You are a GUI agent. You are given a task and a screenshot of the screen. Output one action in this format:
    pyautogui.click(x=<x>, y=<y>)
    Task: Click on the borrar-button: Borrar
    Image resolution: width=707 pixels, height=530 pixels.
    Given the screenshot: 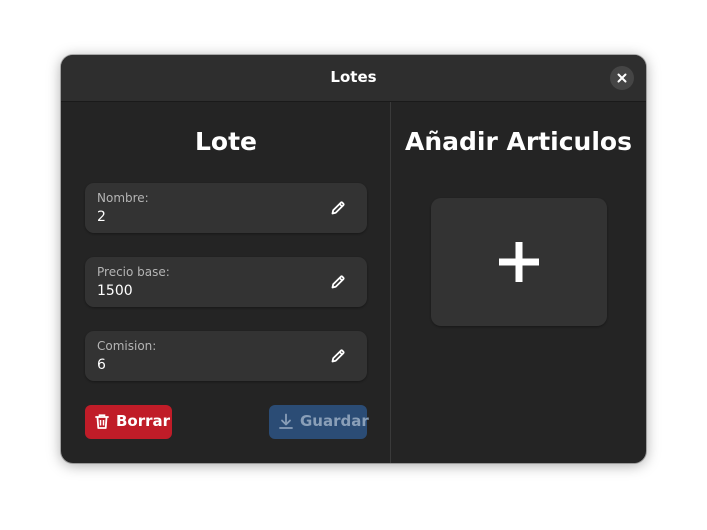 What is the action you would take?
    pyautogui.click(x=128, y=422)
    